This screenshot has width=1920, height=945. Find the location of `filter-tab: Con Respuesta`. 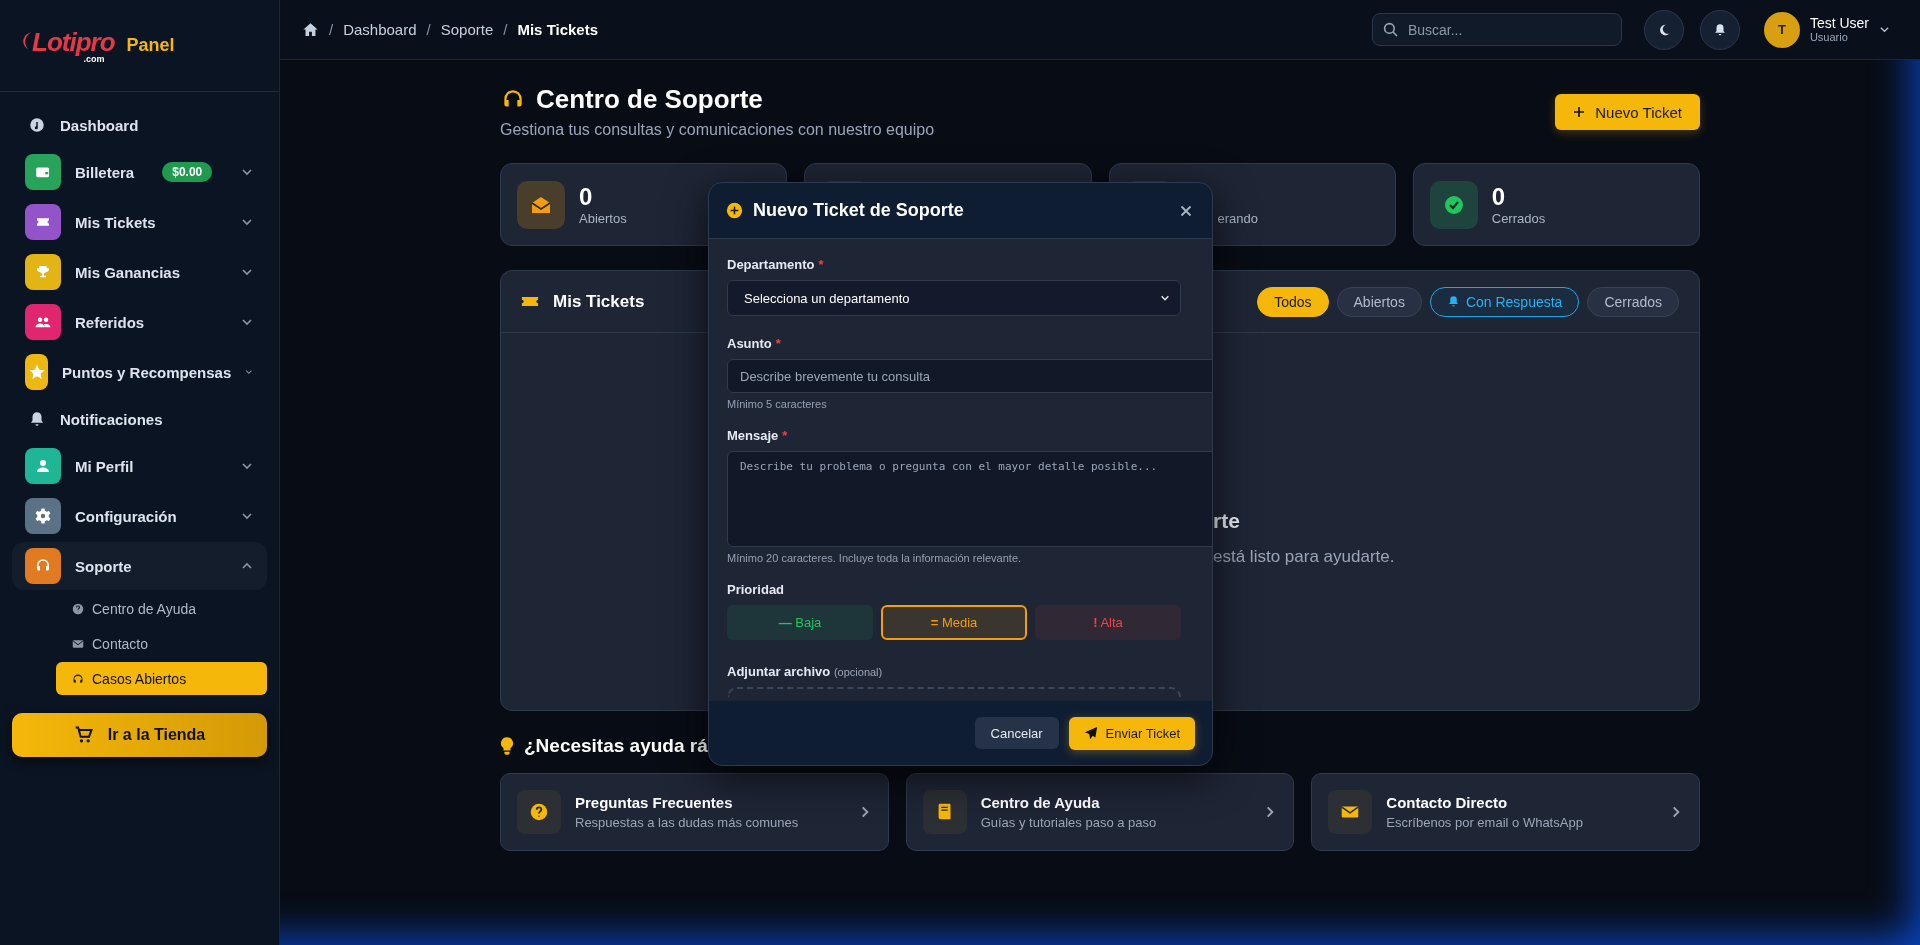

filter-tab: Con Respuesta is located at coordinates (1504, 301).